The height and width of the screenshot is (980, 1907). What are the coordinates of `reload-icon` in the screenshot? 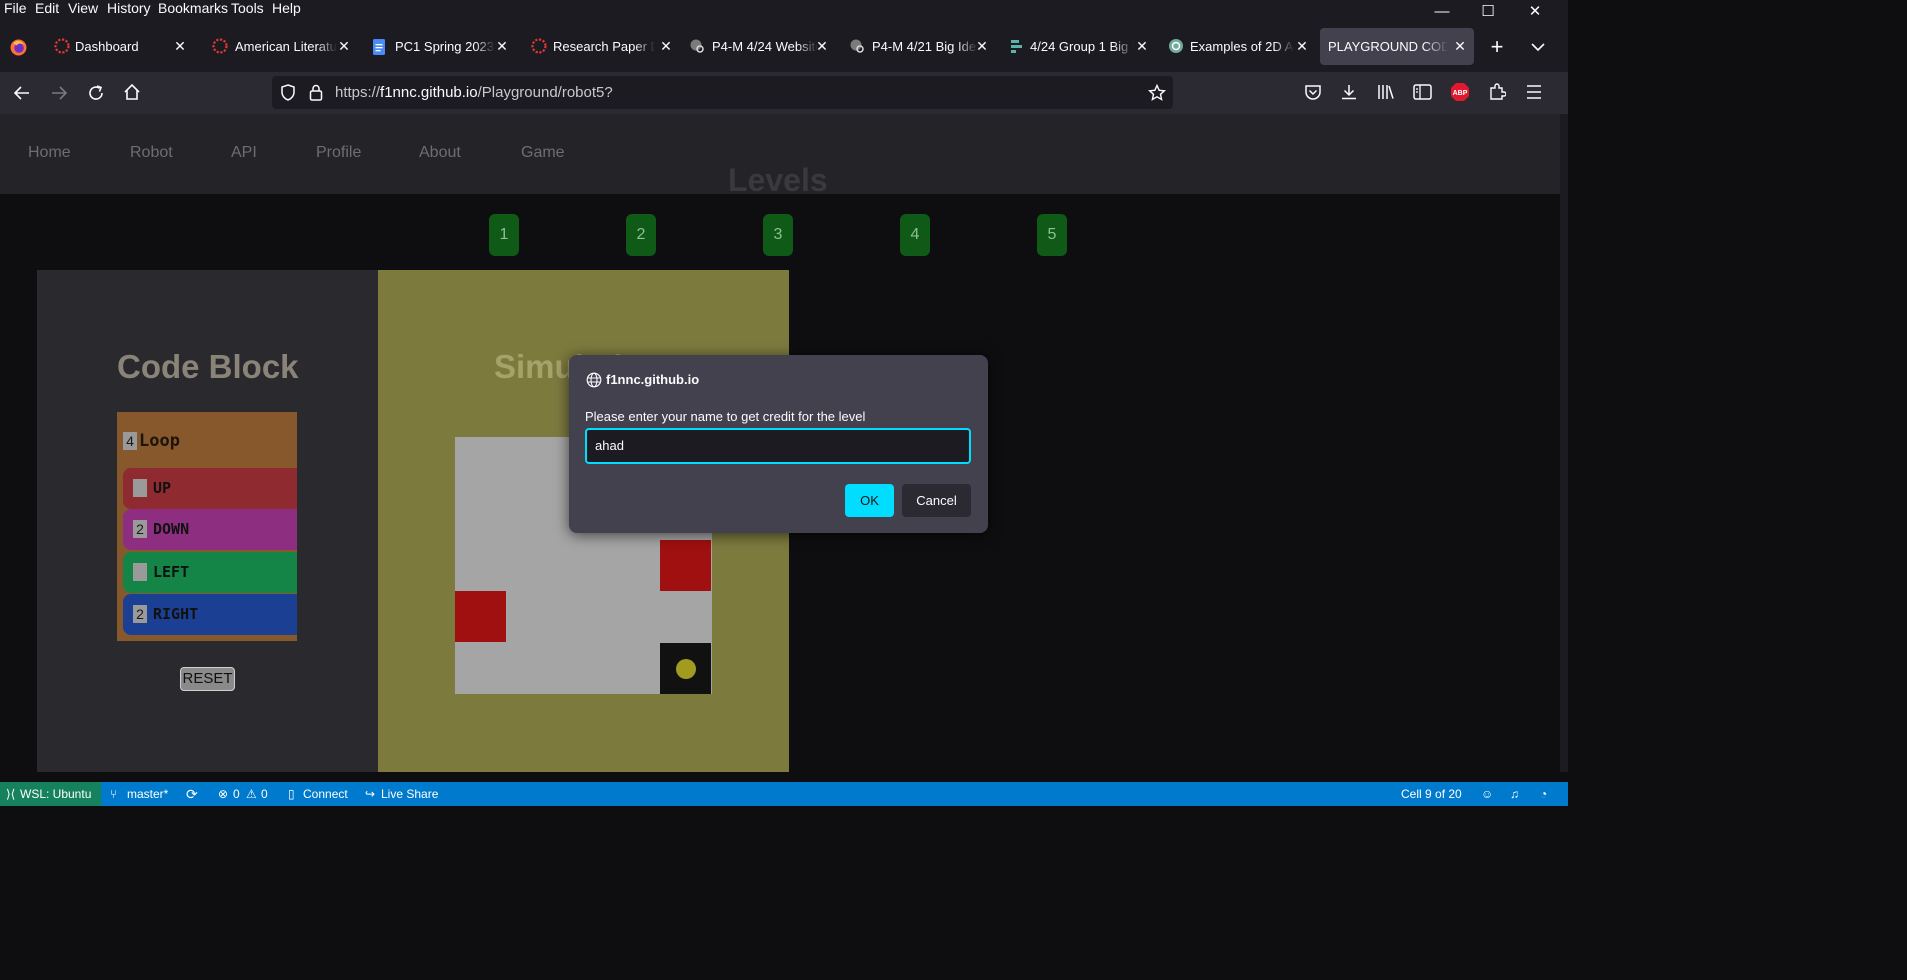 It's located at (96, 93).